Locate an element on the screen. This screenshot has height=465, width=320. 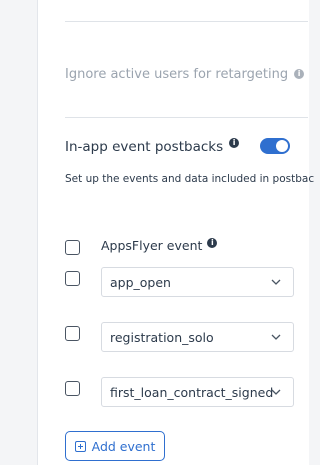
appsflyer-event-header: AppsFlyer event i is located at coordinates (159, 245).